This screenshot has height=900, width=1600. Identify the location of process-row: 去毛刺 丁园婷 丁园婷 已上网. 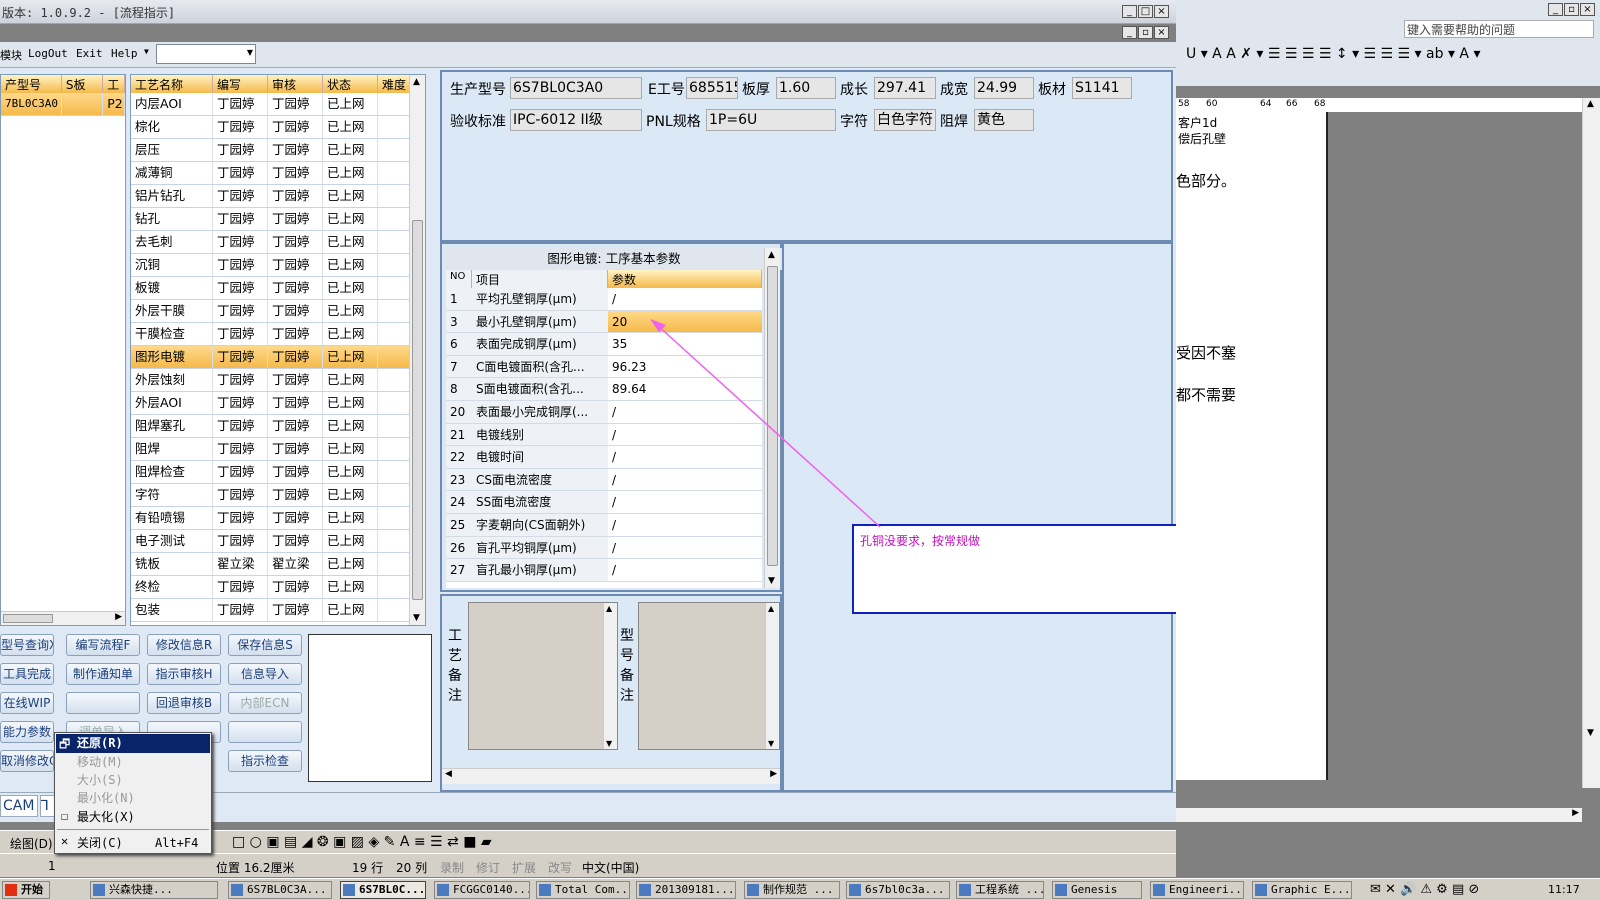
(278, 242).